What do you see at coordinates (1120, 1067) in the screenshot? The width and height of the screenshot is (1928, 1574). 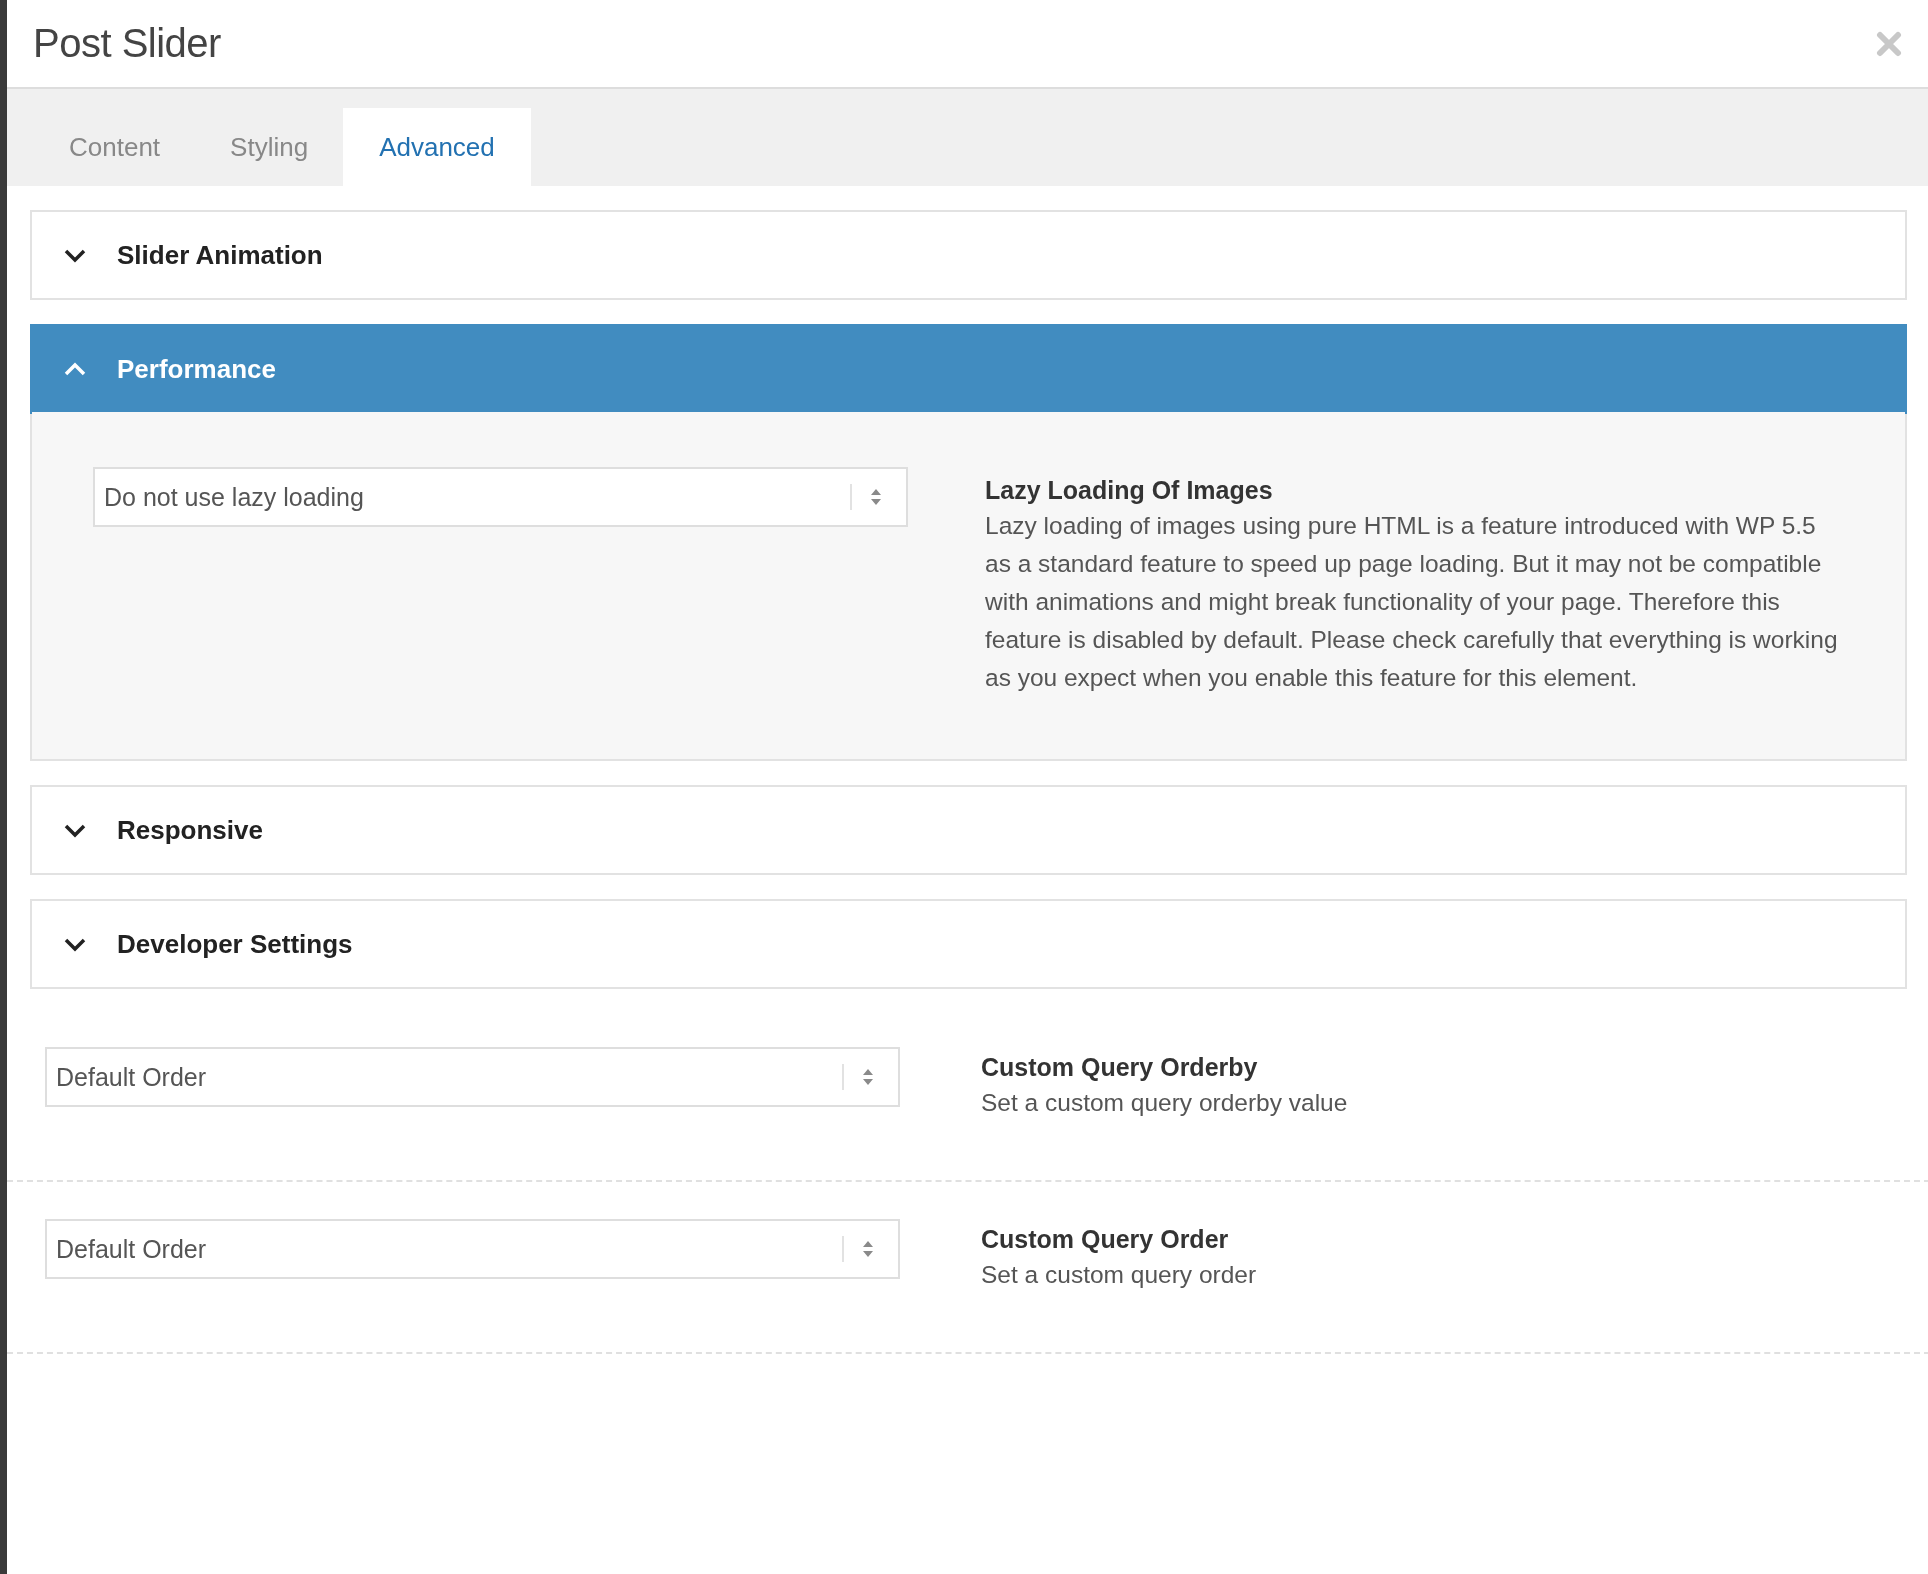 I see `field-label: Custom Query Orderby` at bounding box center [1120, 1067].